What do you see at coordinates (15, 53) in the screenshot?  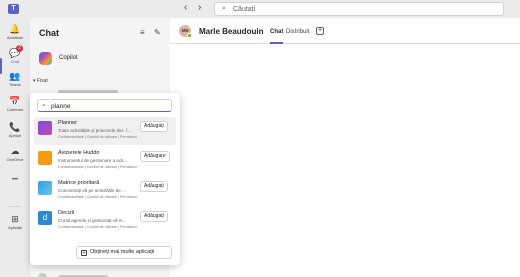 I see `chat-icon: 💬` at bounding box center [15, 53].